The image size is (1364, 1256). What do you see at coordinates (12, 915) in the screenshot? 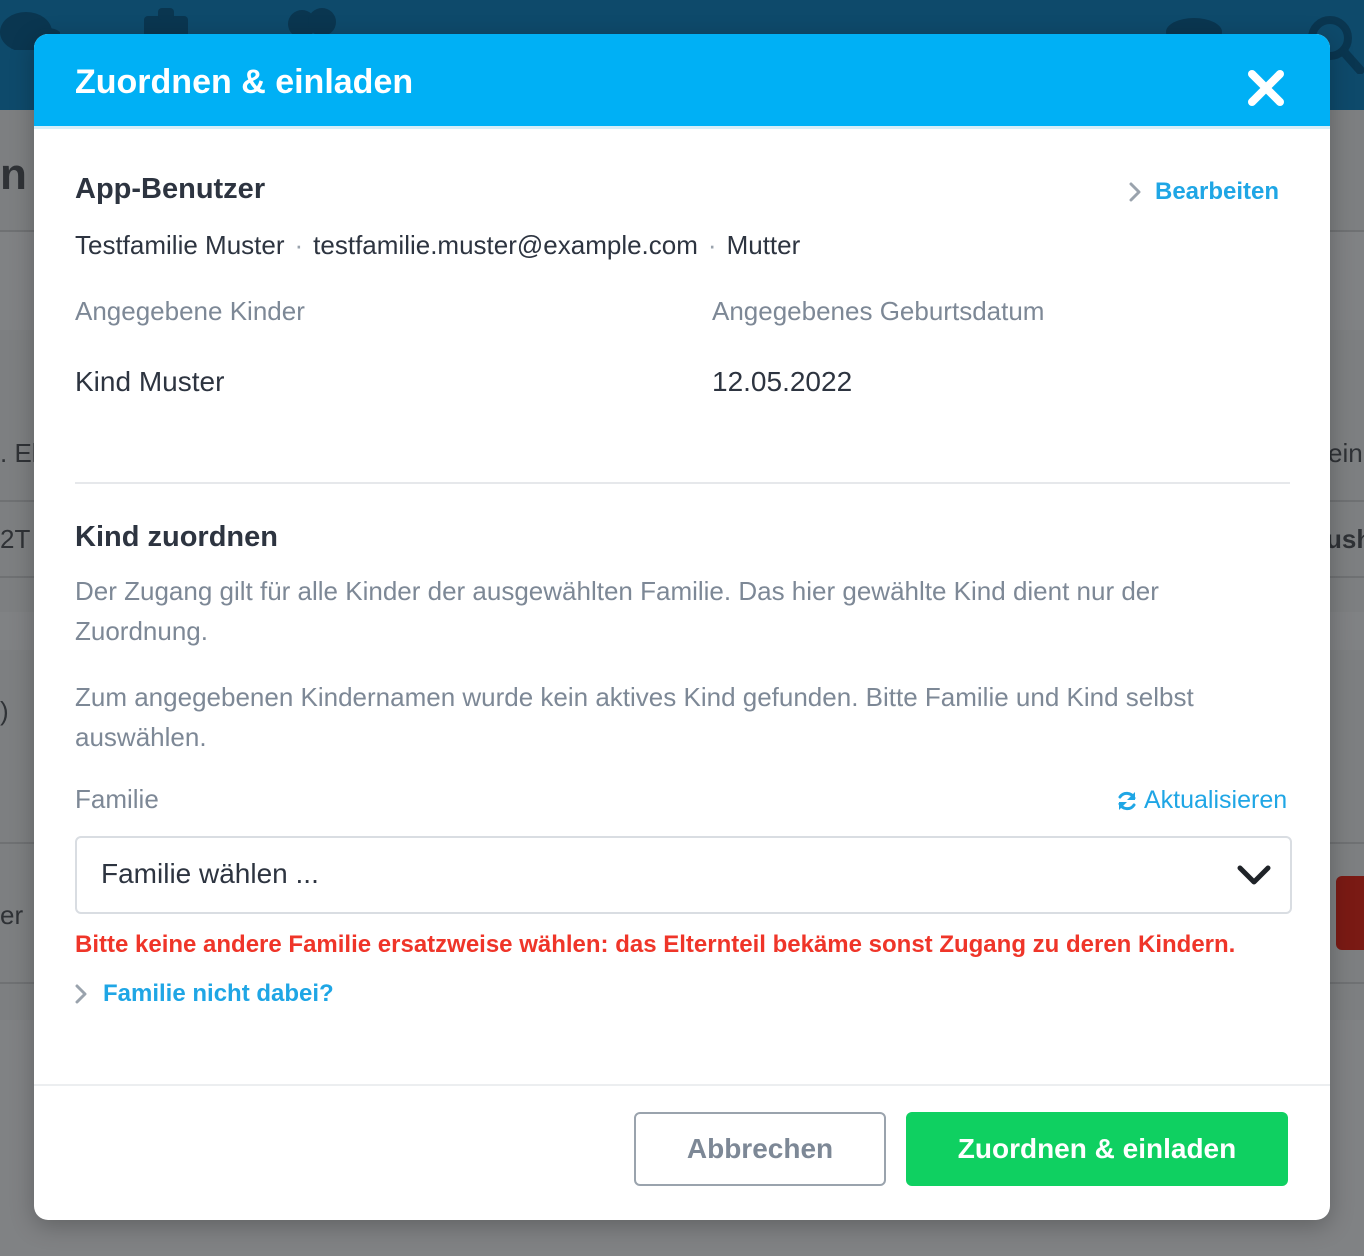
I see `background-text: er` at bounding box center [12, 915].